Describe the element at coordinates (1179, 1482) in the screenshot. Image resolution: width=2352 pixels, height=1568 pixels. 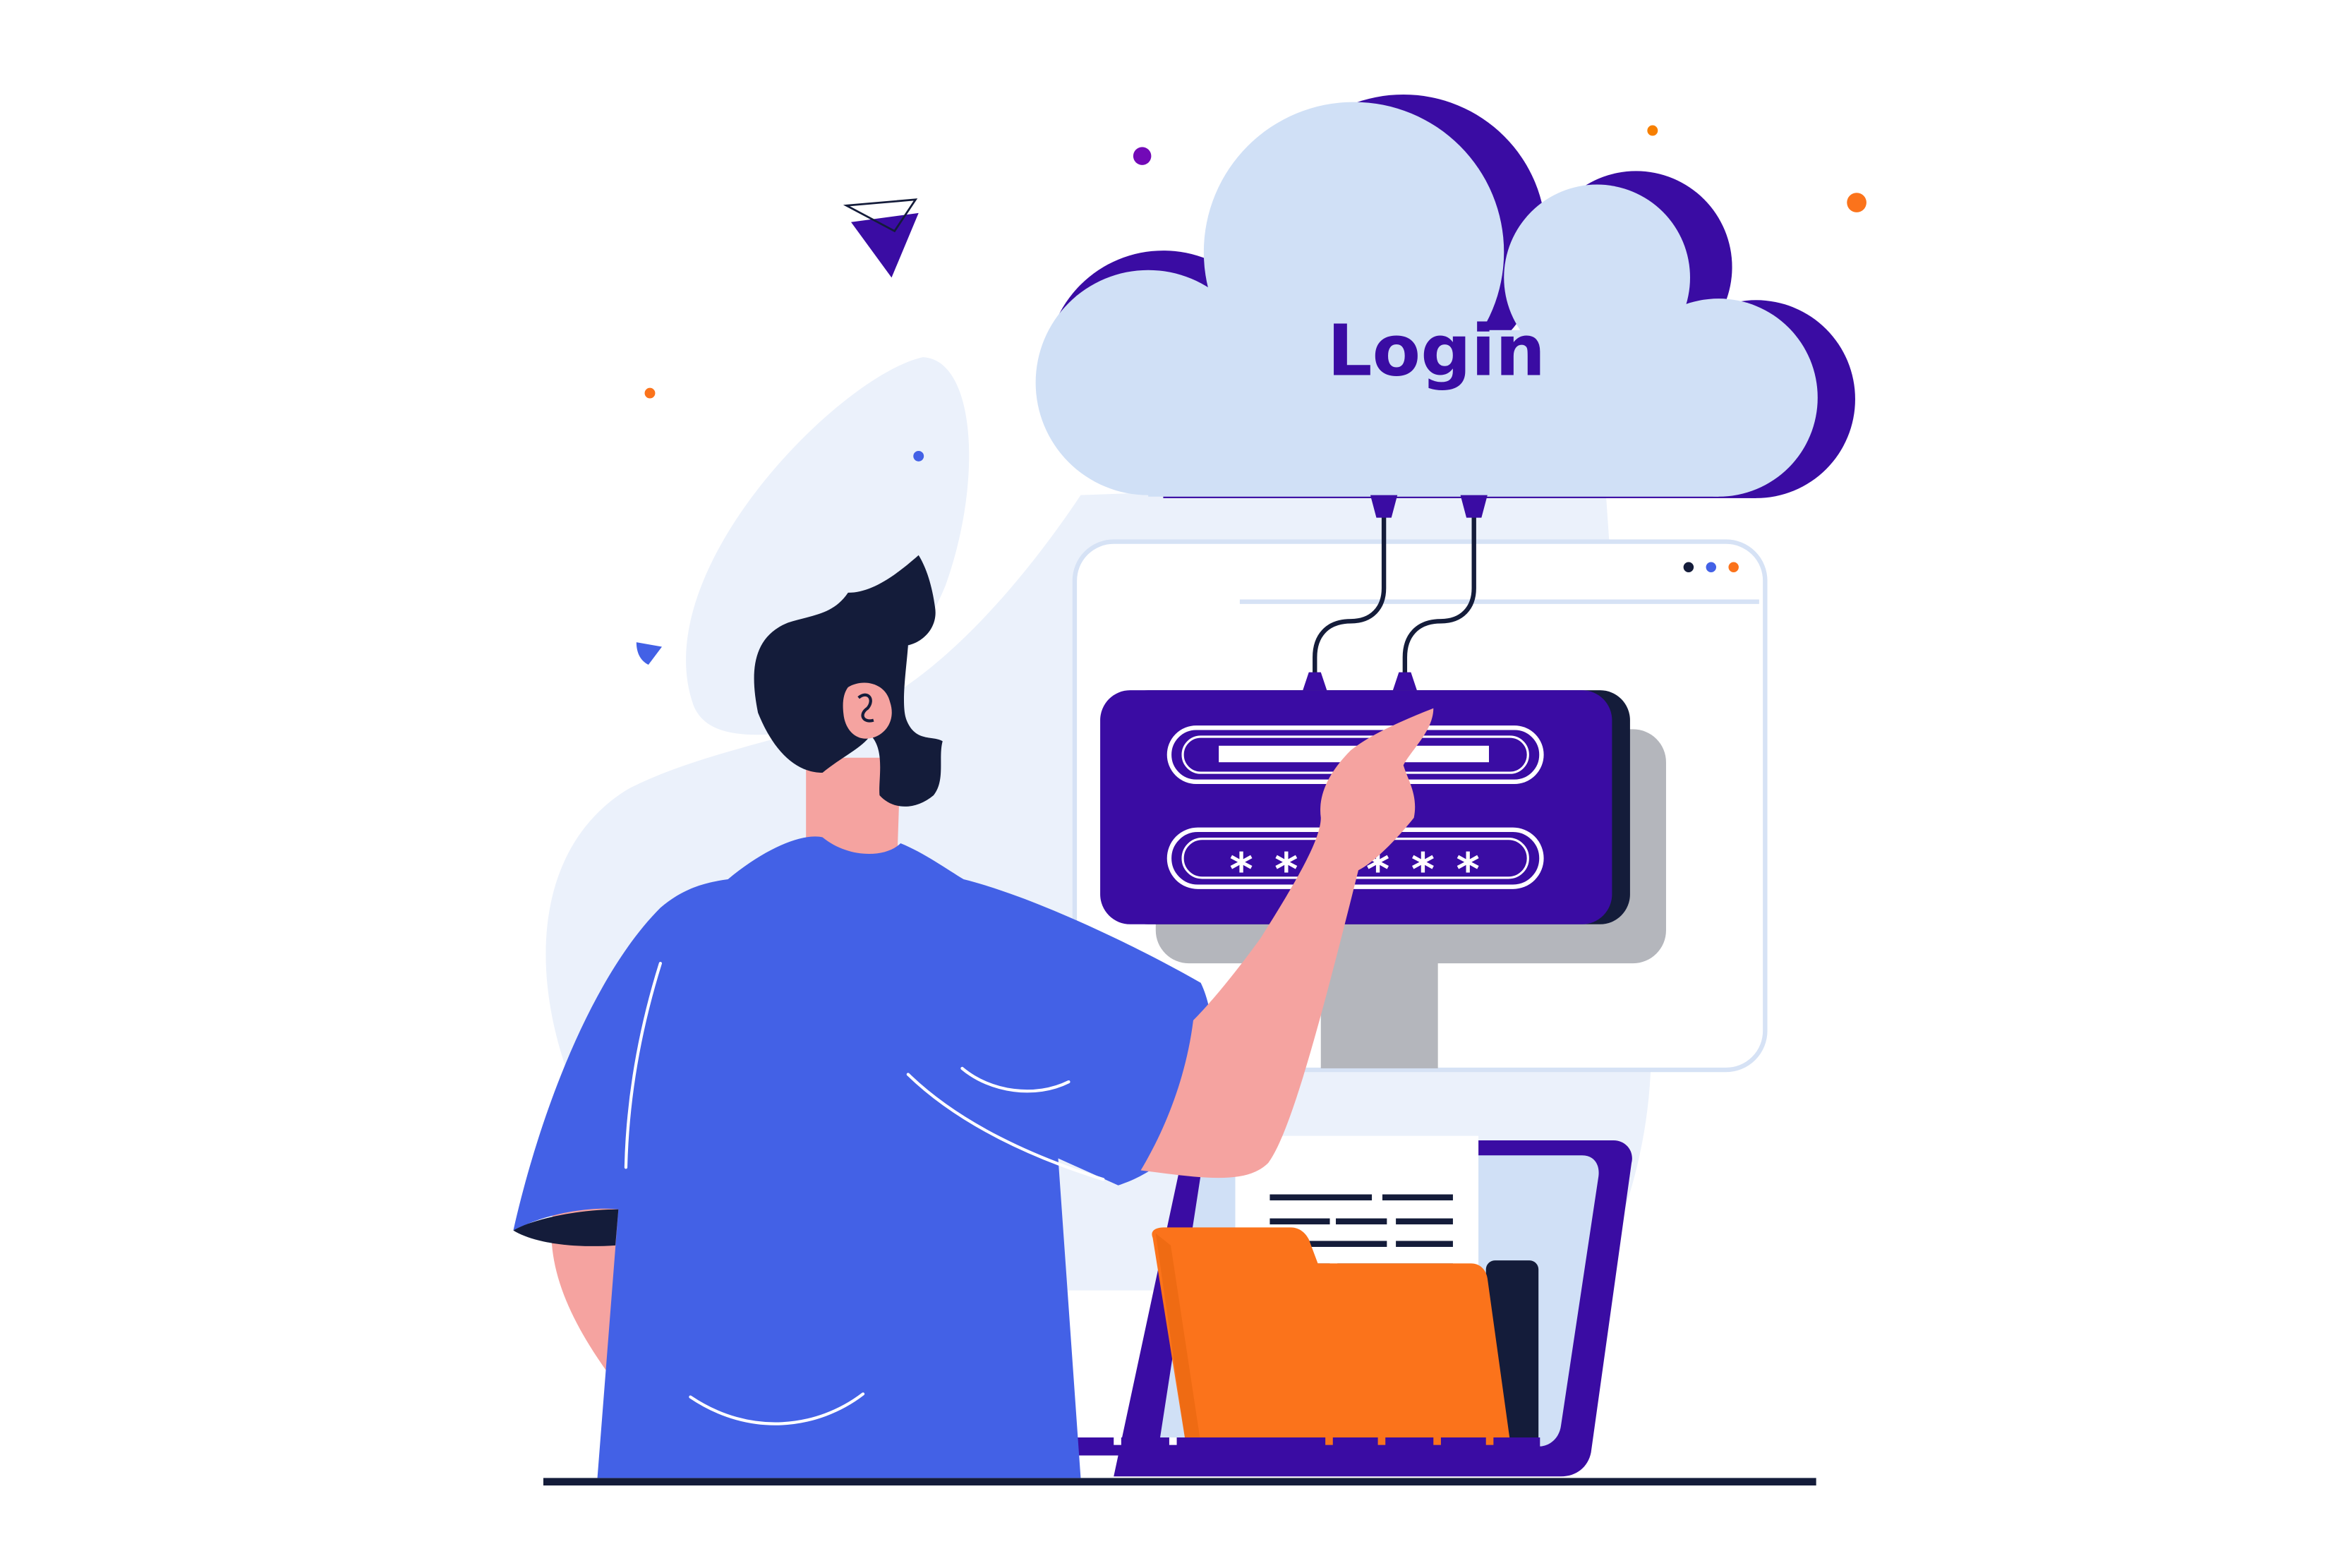
I see `ground-line` at that location.